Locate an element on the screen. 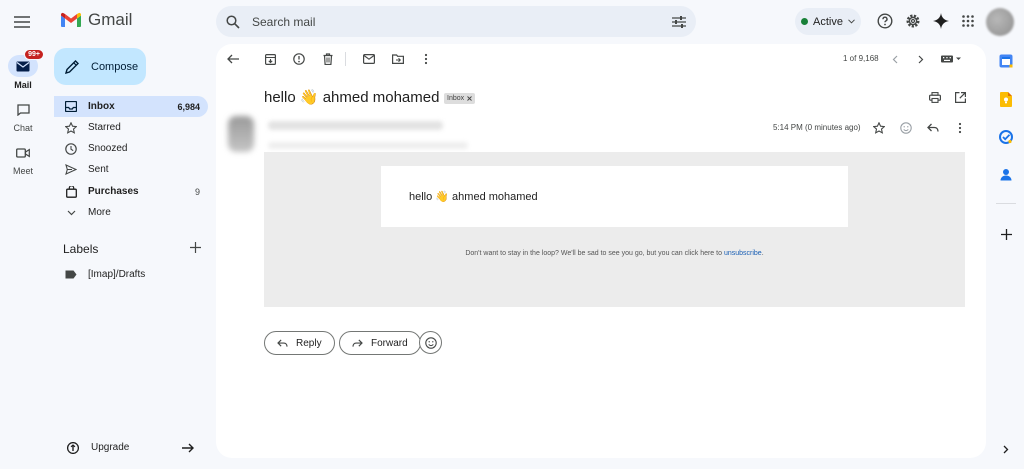 Image resolution: width=1024 pixels, height=469 pixels. arrow-right-icon is located at coordinates (188, 447).